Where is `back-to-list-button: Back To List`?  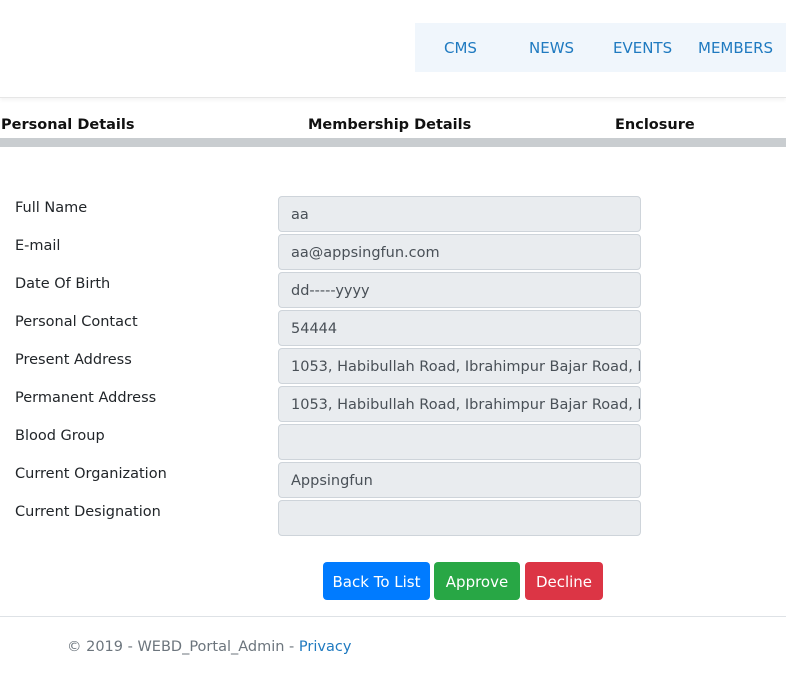 back-to-list-button: Back To List is located at coordinates (376, 581).